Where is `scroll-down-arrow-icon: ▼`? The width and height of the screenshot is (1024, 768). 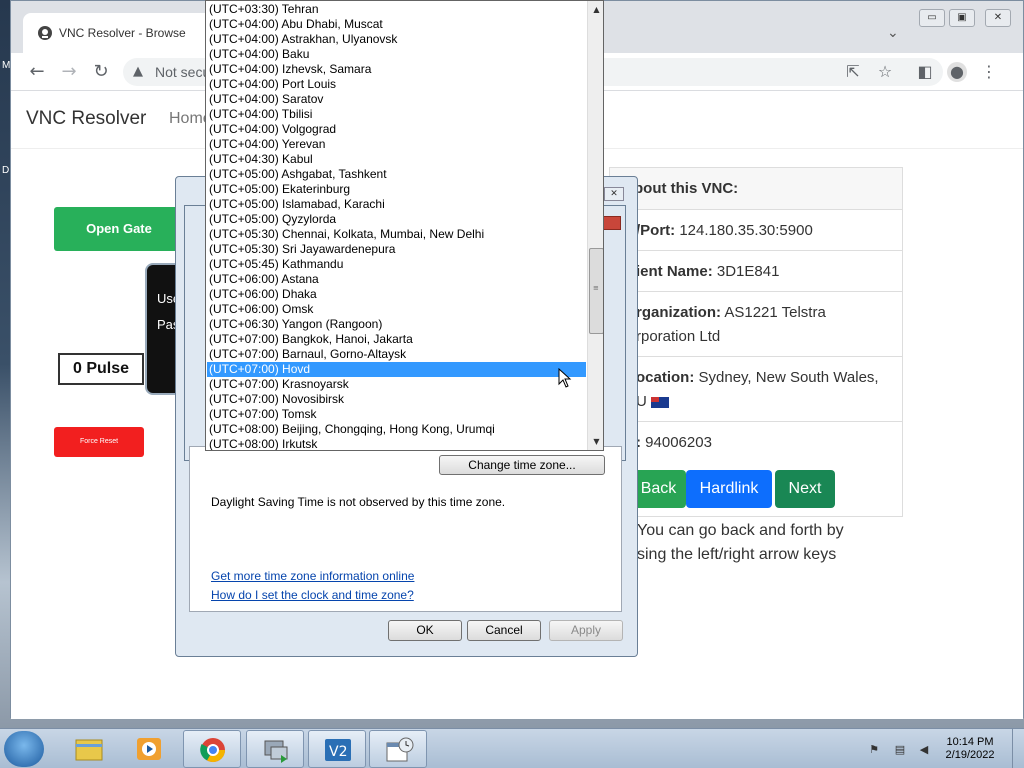
scroll-down-arrow-icon: ▼ is located at coordinates (595, 441).